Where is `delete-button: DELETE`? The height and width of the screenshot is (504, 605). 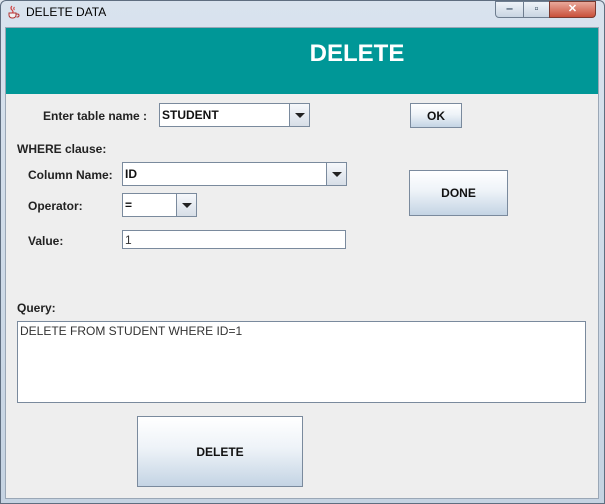 delete-button: DELETE is located at coordinates (220, 451).